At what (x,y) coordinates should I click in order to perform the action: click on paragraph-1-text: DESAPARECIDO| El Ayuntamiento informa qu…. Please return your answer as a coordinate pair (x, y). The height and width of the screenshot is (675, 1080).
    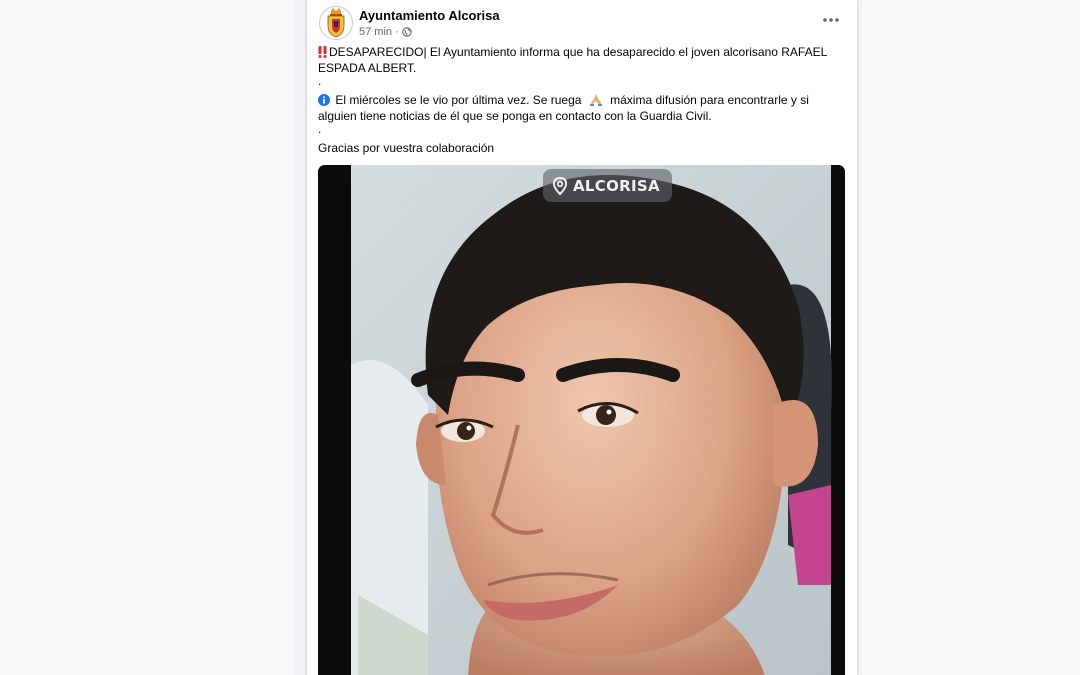
    Looking at the image, I should click on (572, 60).